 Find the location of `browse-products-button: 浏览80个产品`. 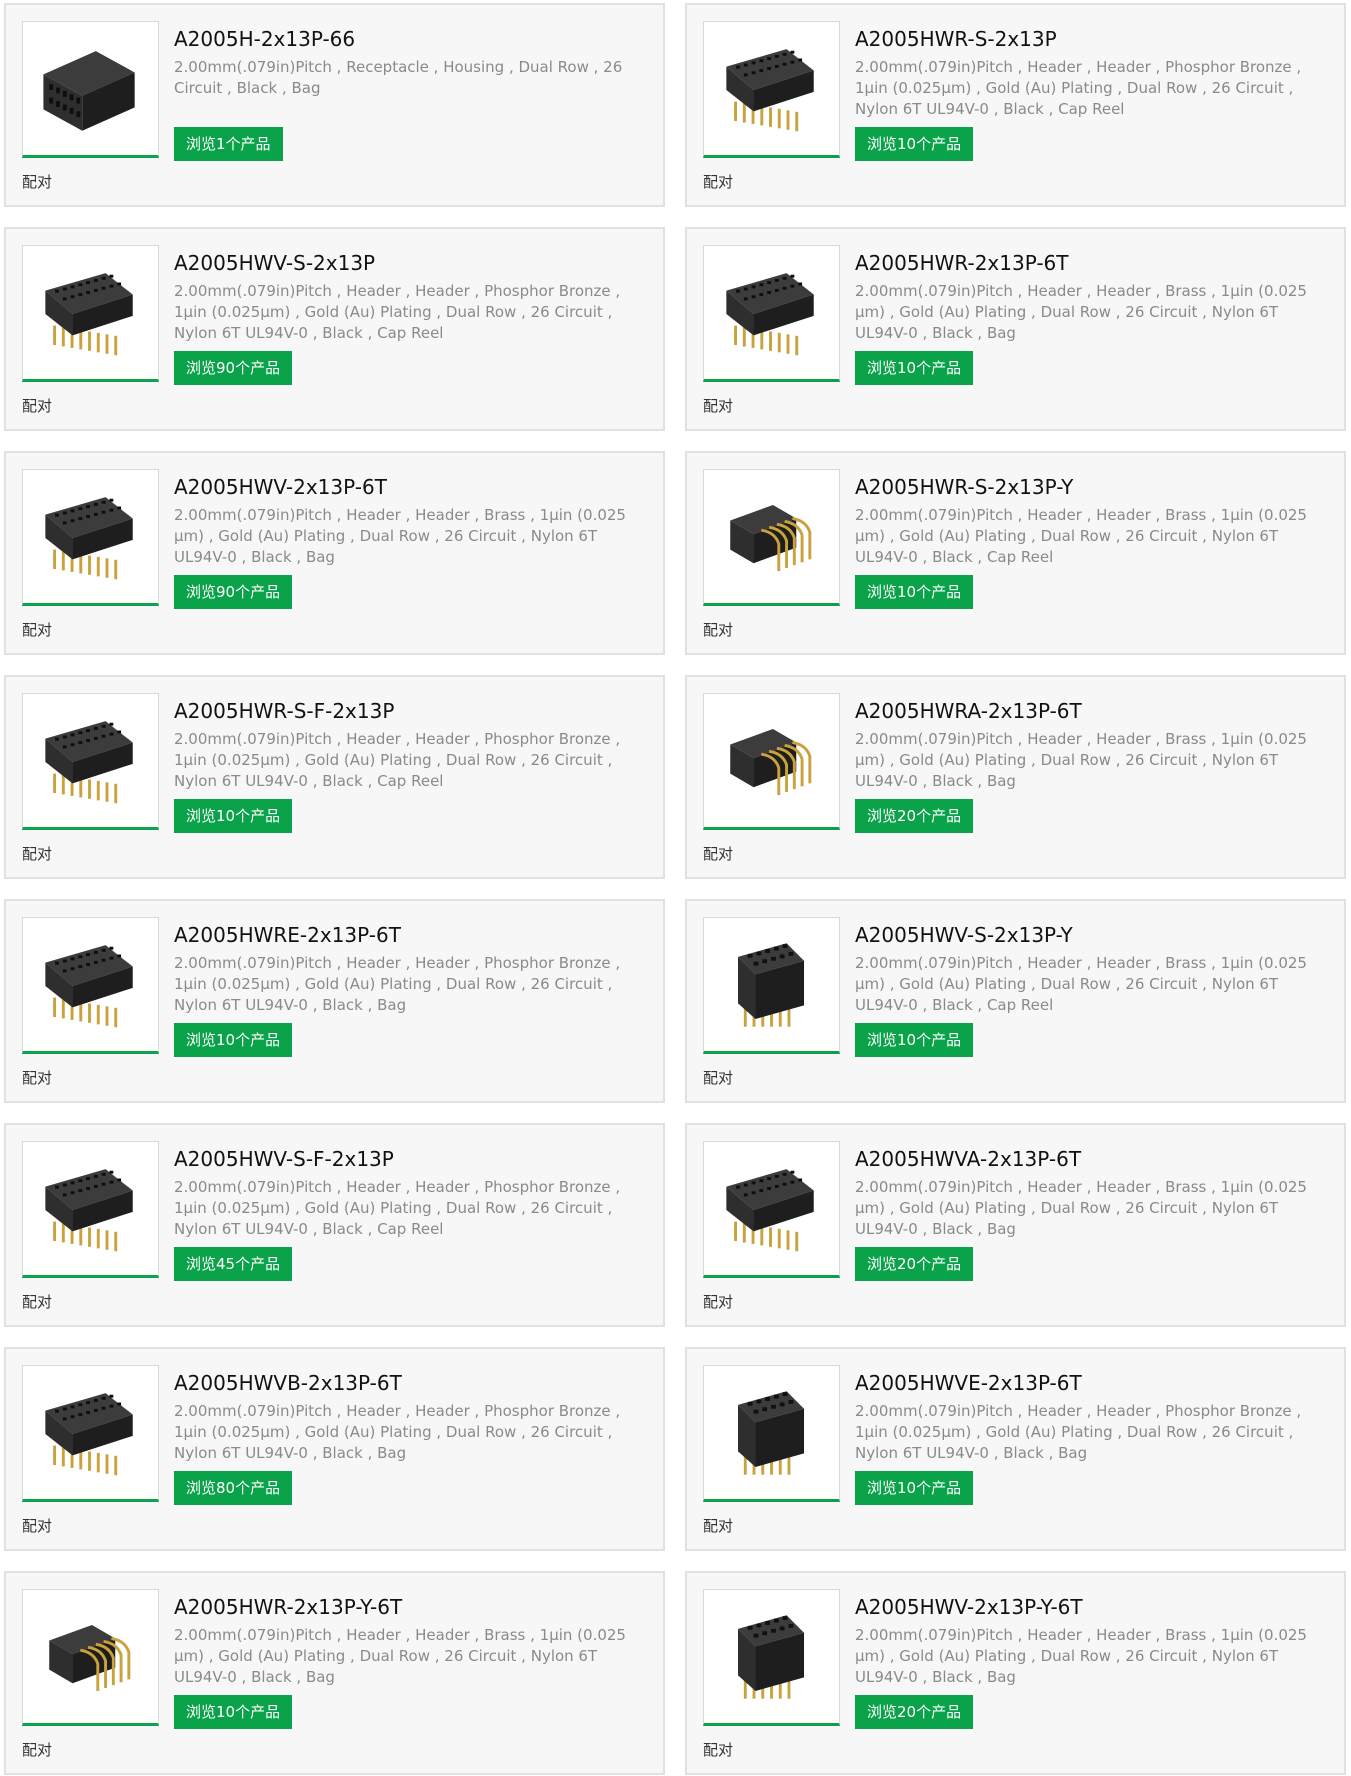

browse-products-button: 浏览80个产品 is located at coordinates (233, 1488).